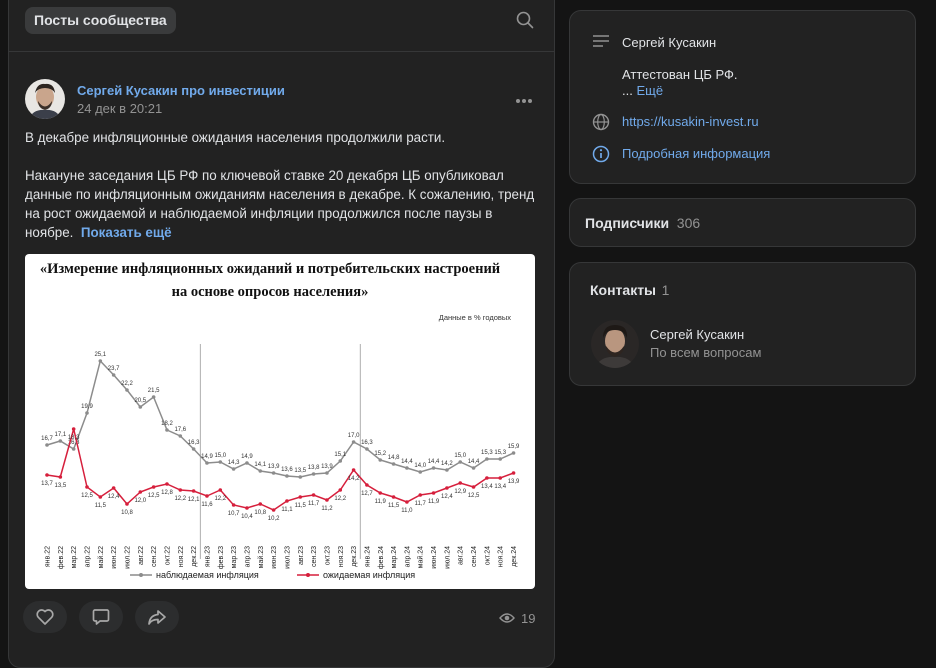  Describe the element at coordinates (180, 499) in the screenshot. I see `expected-inflation-label: 12,2` at that location.